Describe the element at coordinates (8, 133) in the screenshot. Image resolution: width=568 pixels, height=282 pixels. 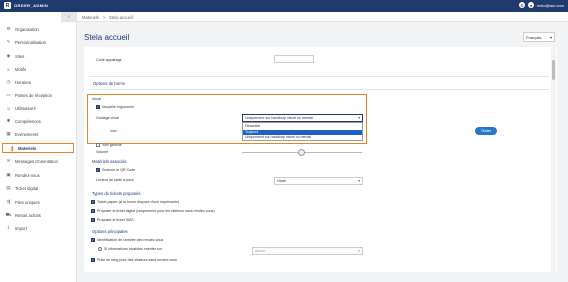
I see `calendar-icon: ▦` at that location.